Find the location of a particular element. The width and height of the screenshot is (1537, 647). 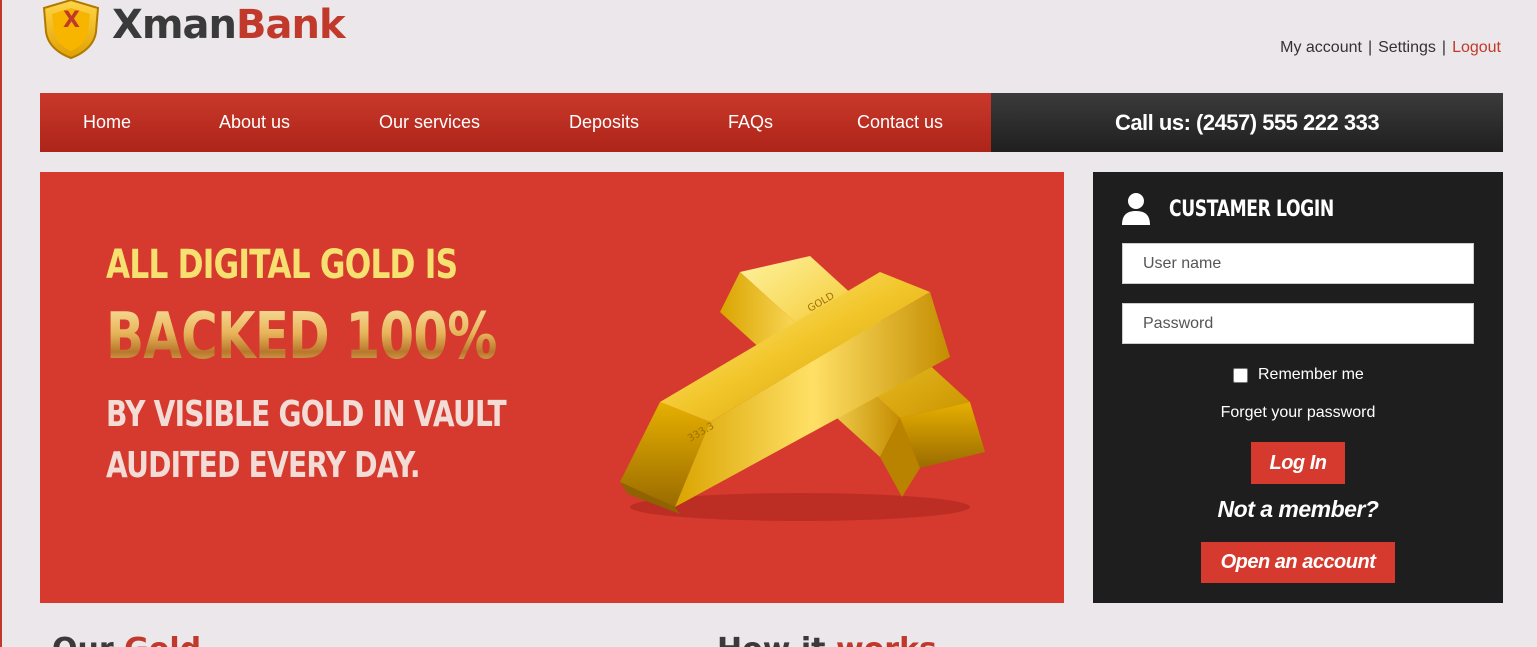

nav-item-deposits: Deposits is located at coordinates (604, 122).